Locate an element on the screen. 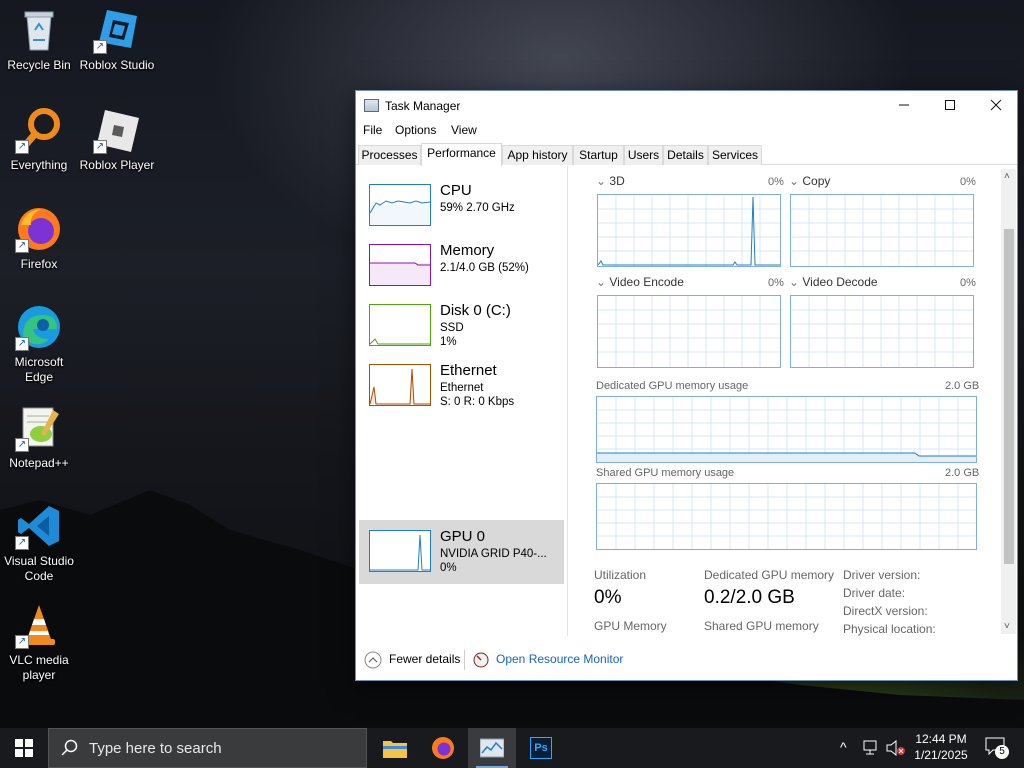 Image resolution: width=1024 pixels, height=768 pixels. tab-app-history: App history is located at coordinates (537, 155).